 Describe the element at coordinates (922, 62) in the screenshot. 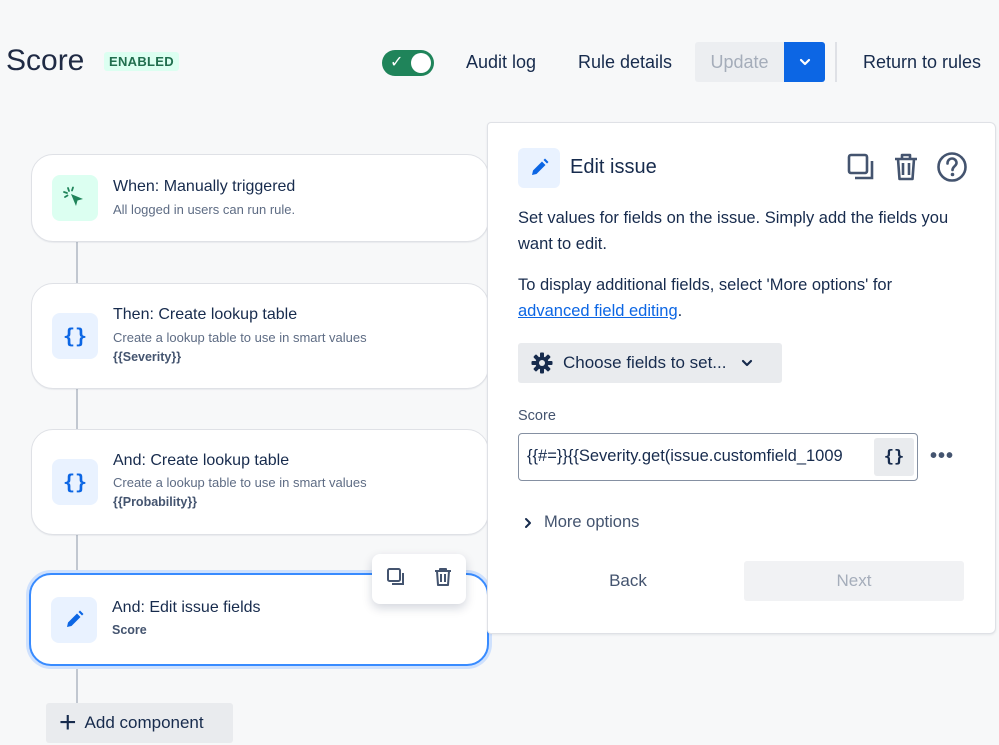

I see `return-to-rules-button: Return to rules` at that location.